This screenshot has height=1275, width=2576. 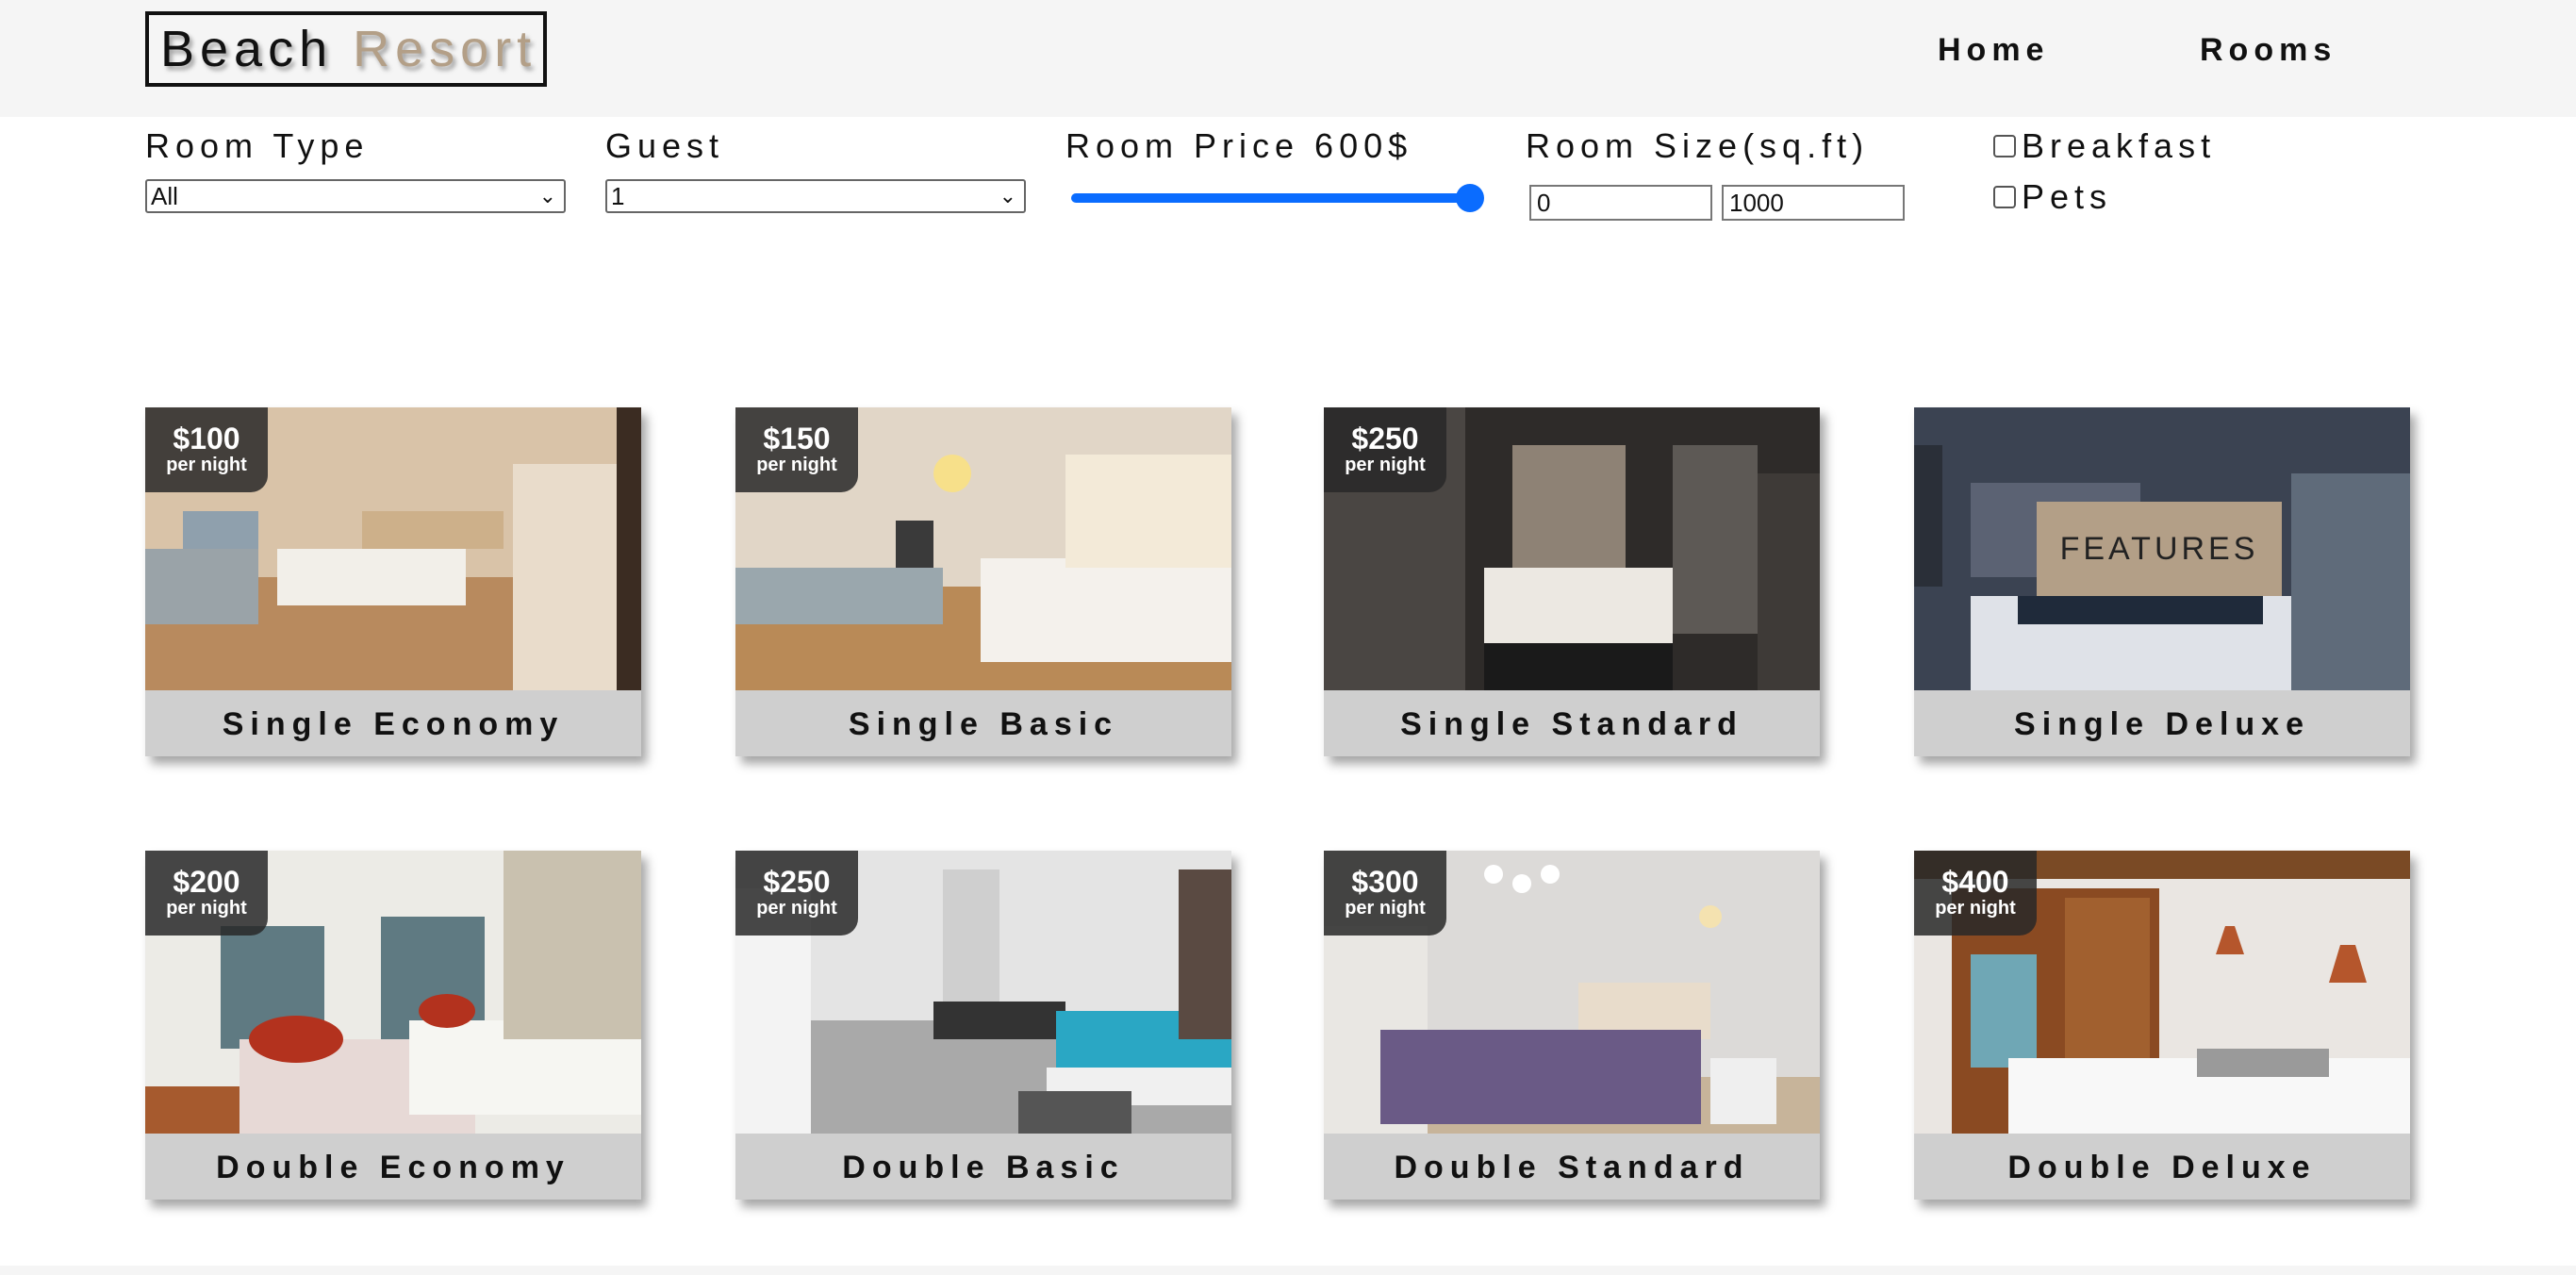 What do you see at coordinates (983, 724) in the screenshot?
I see `room-name: Single Basic` at bounding box center [983, 724].